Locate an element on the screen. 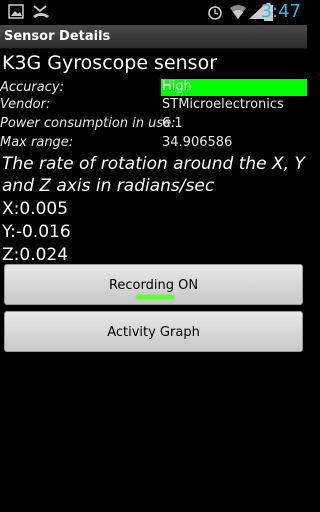 Image resolution: width=320 pixels, height=512 pixels. accuracy-badge: High is located at coordinates (234, 87).